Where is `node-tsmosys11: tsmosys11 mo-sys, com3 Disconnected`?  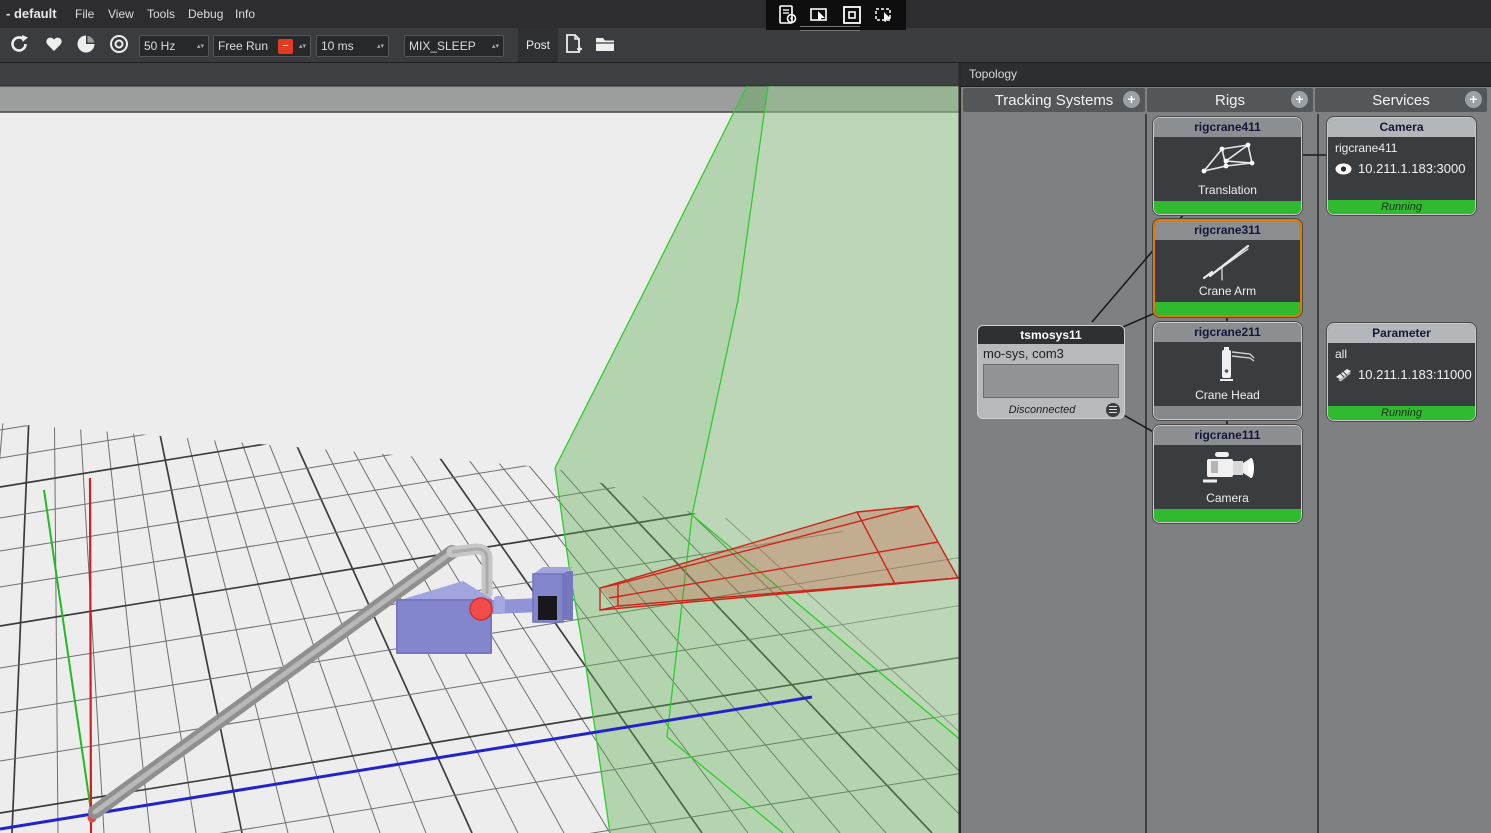 node-tsmosys11: tsmosys11 mo-sys, com3 Disconnected is located at coordinates (1051, 372).